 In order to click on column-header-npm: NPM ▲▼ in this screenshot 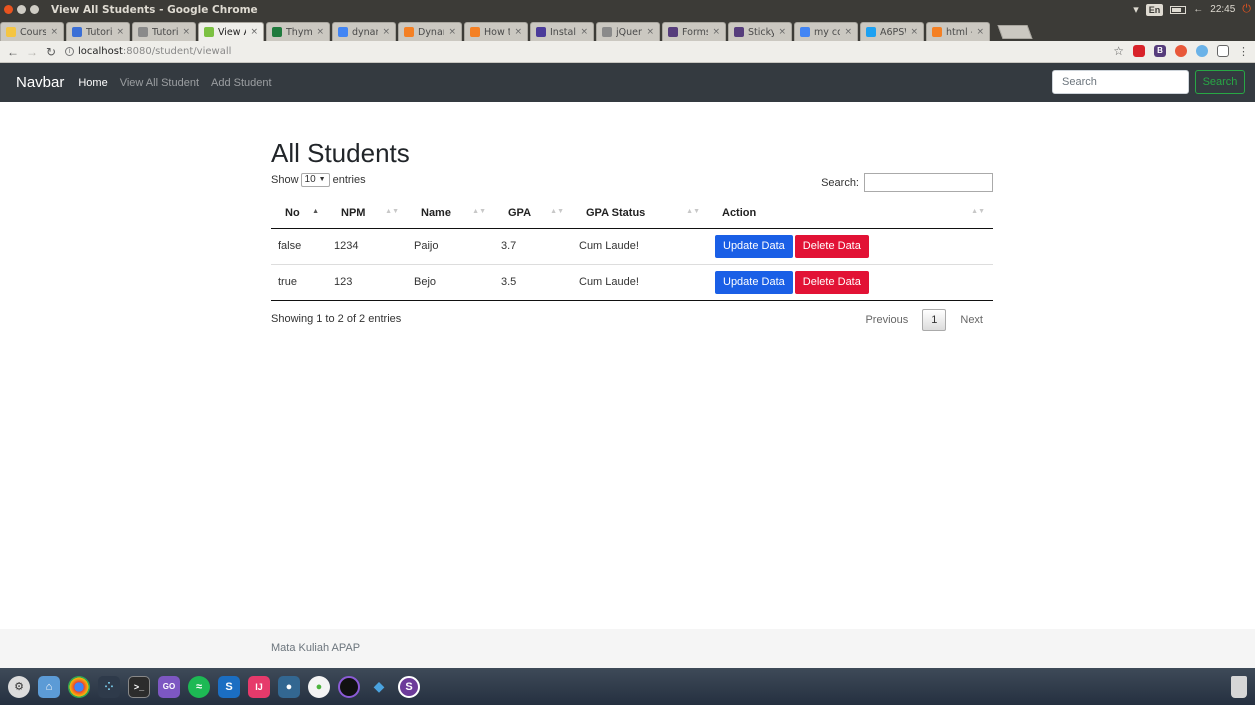, I will do `click(367, 214)`.